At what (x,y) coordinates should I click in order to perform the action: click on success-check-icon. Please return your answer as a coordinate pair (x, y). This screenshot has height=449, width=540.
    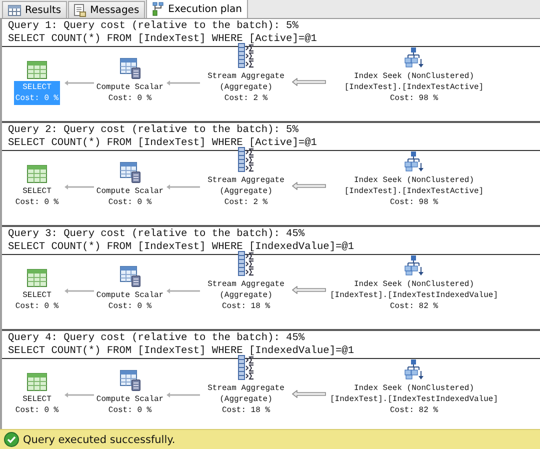
    Looking at the image, I should click on (11, 439).